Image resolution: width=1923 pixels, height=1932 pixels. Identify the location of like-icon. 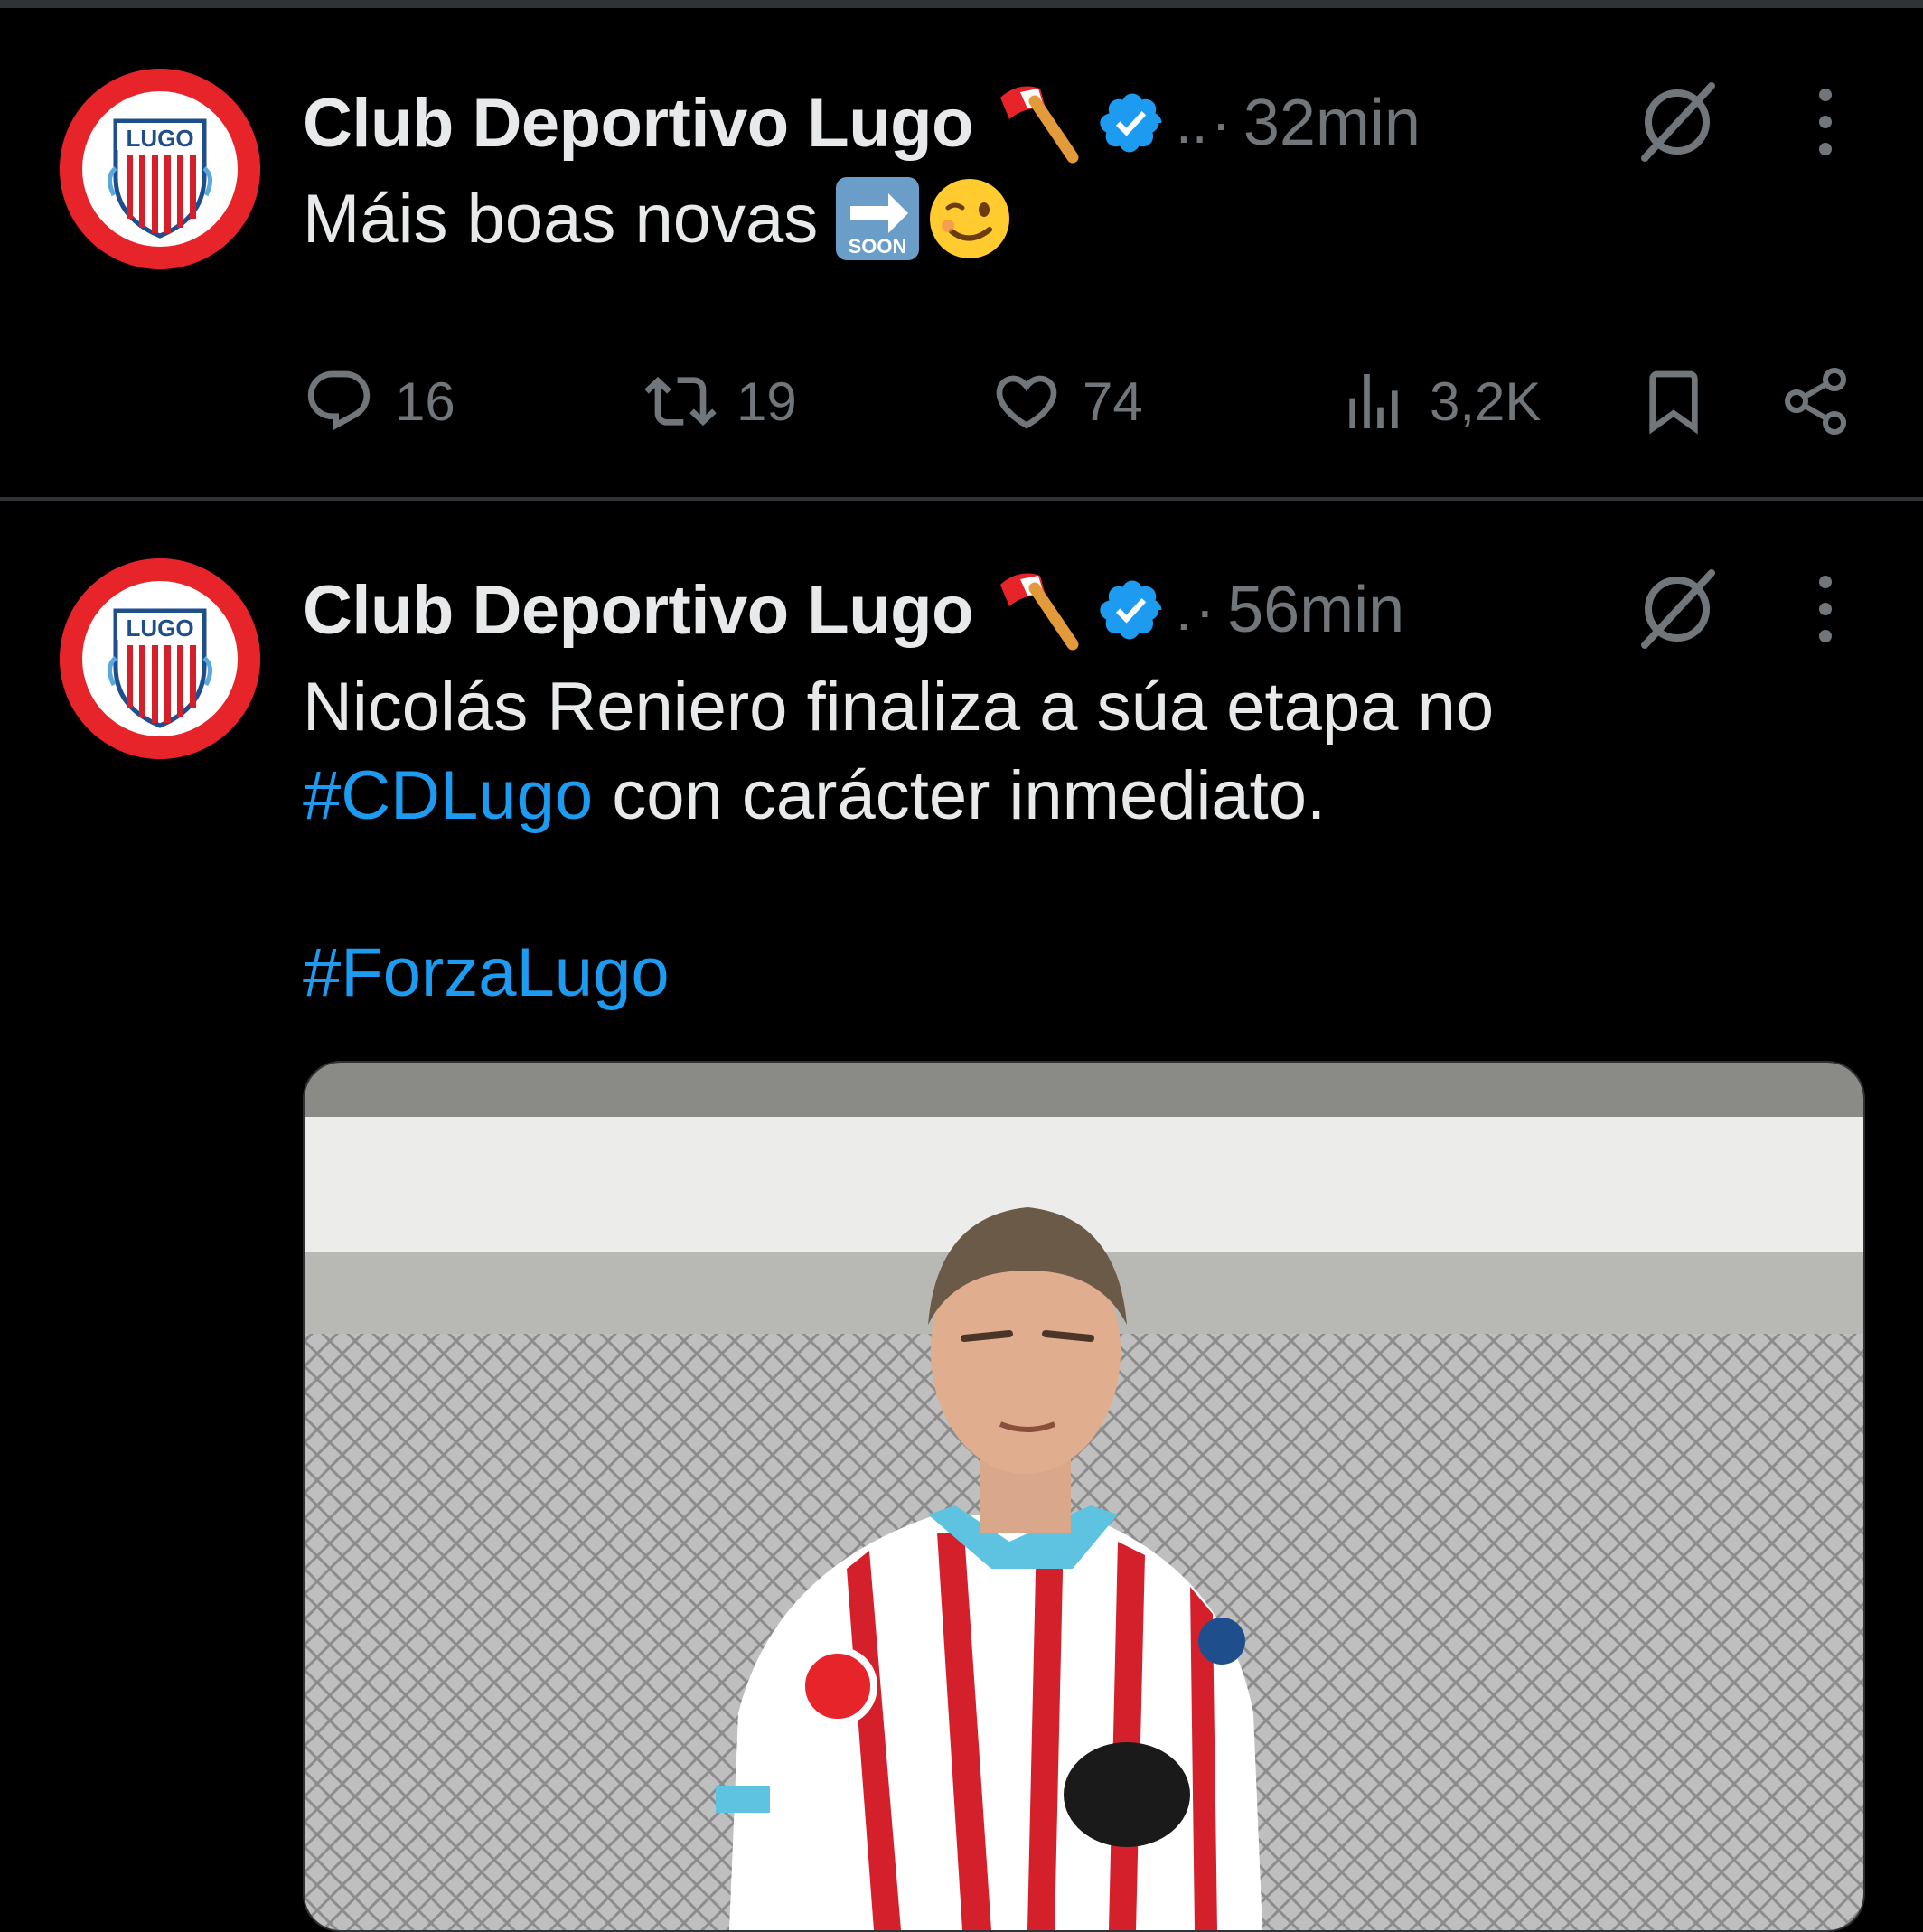
(1026, 402).